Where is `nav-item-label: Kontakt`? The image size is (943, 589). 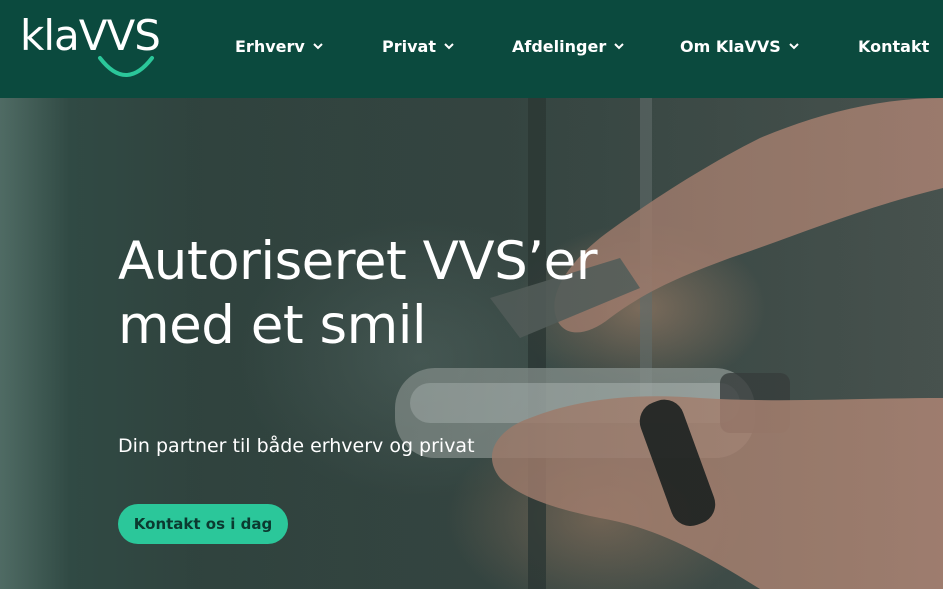
nav-item-label: Kontakt is located at coordinates (894, 46).